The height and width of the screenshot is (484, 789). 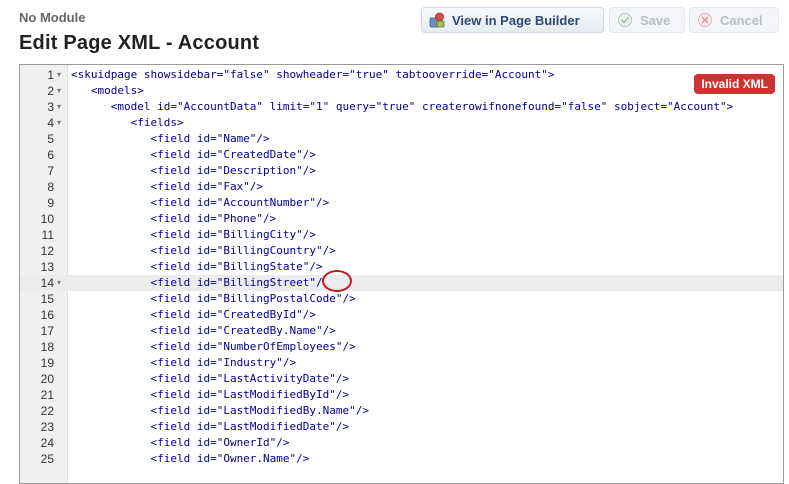 What do you see at coordinates (401, 171) in the screenshot?
I see `code-line: 7 <field id="Description"/>` at bounding box center [401, 171].